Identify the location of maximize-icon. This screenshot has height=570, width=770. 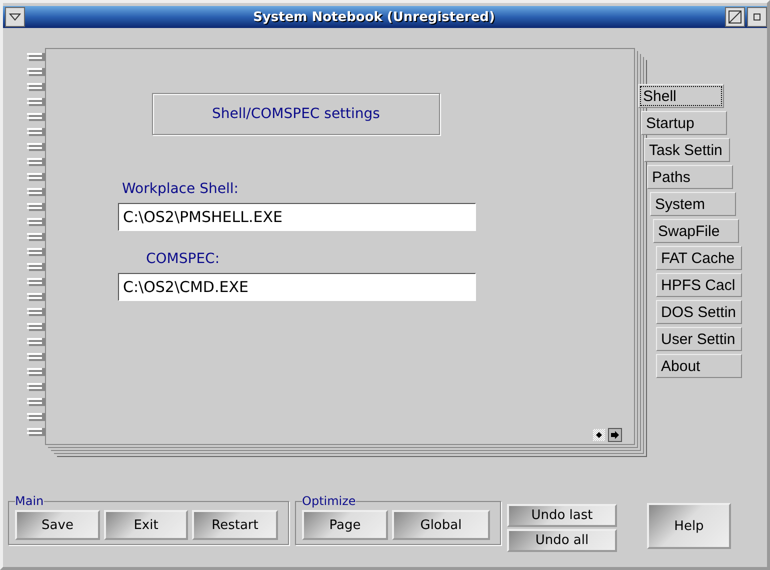
(735, 17).